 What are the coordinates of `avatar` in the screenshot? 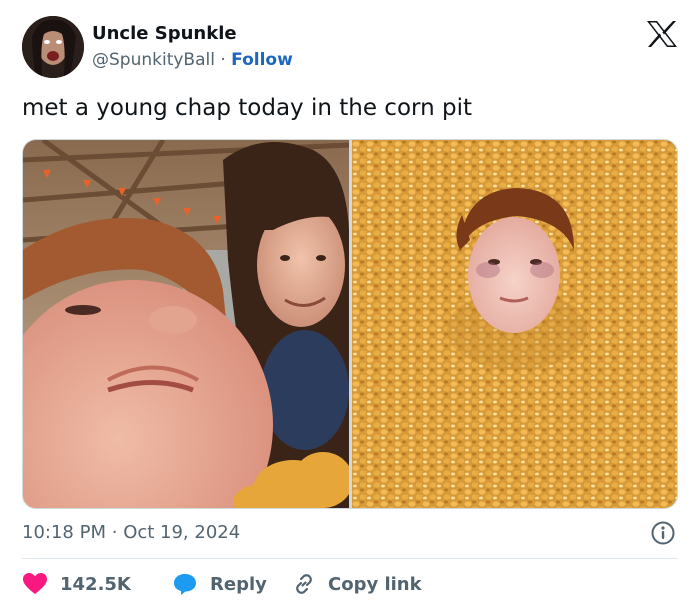 It's located at (53, 47).